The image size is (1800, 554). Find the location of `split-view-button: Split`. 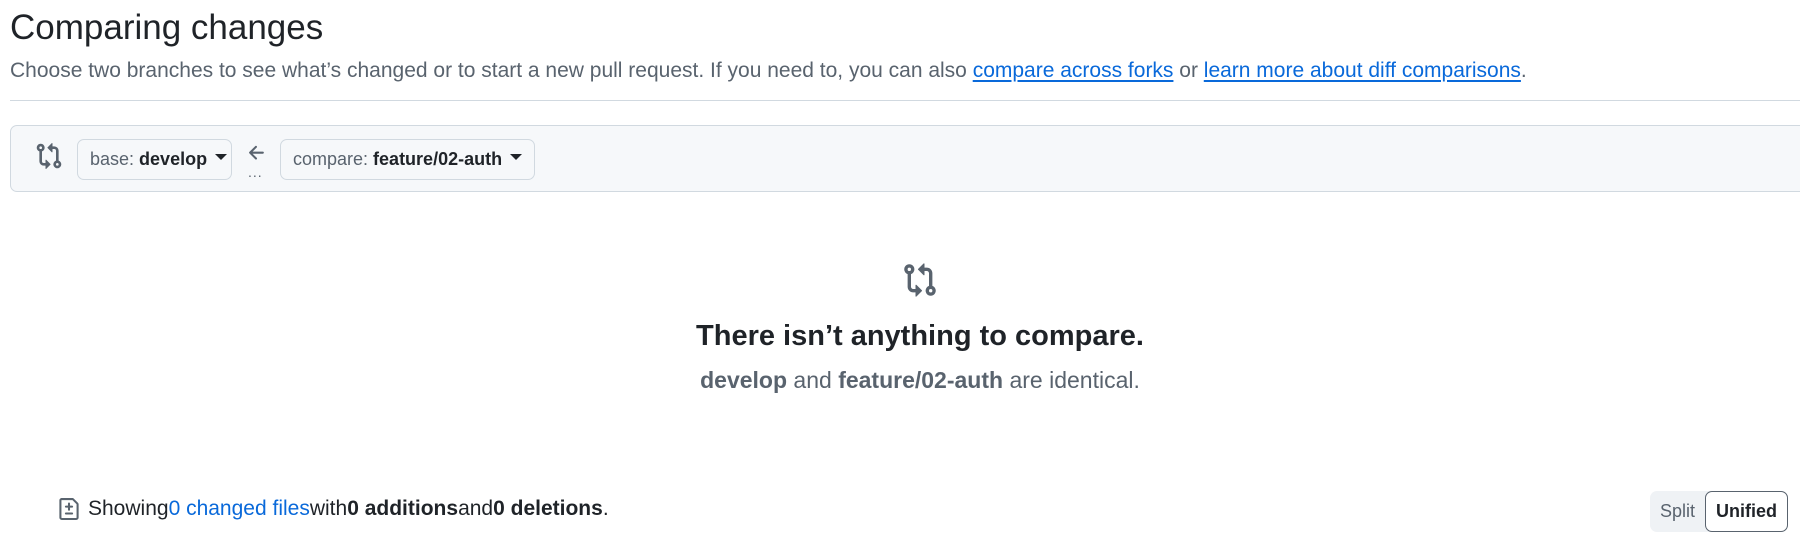

split-view-button: Split is located at coordinates (1677, 511).